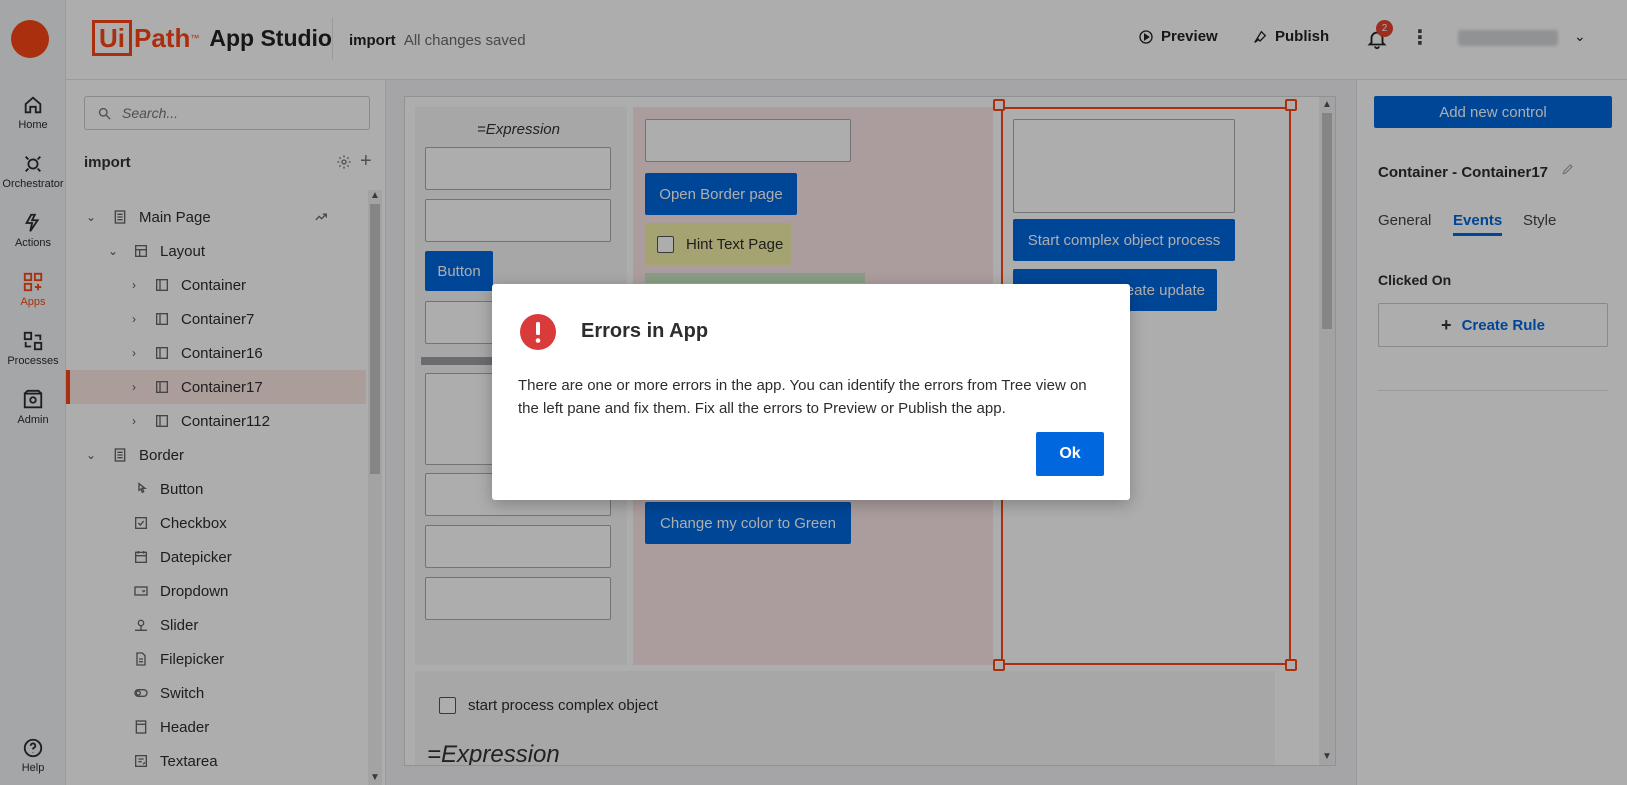 The height and width of the screenshot is (785, 1627). What do you see at coordinates (1070, 454) in the screenshot?
I see `ok-button: Ok` at bounding box center [1070, 454].